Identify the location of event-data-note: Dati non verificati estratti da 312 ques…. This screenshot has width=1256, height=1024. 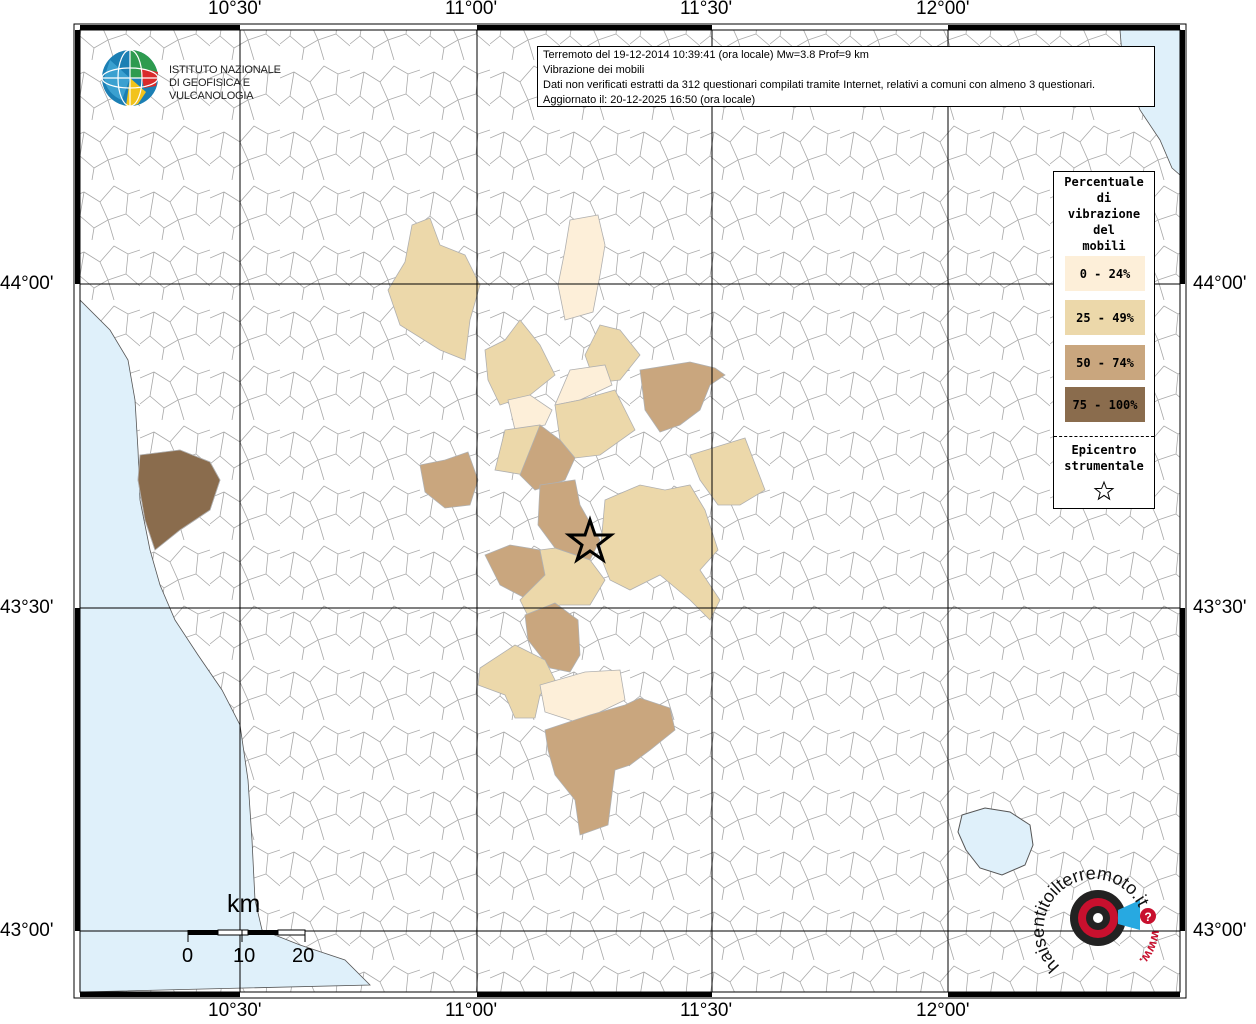
(819, 85).